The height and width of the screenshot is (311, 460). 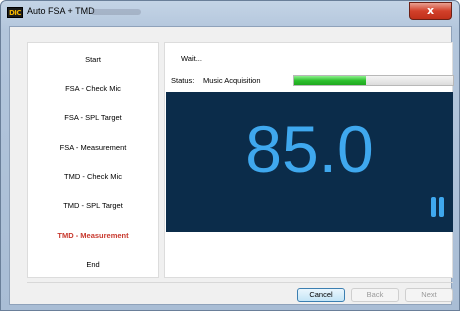 I want to click on step-fsa-check-mic: FSA - Check Mic, so click(x=93, y=88).